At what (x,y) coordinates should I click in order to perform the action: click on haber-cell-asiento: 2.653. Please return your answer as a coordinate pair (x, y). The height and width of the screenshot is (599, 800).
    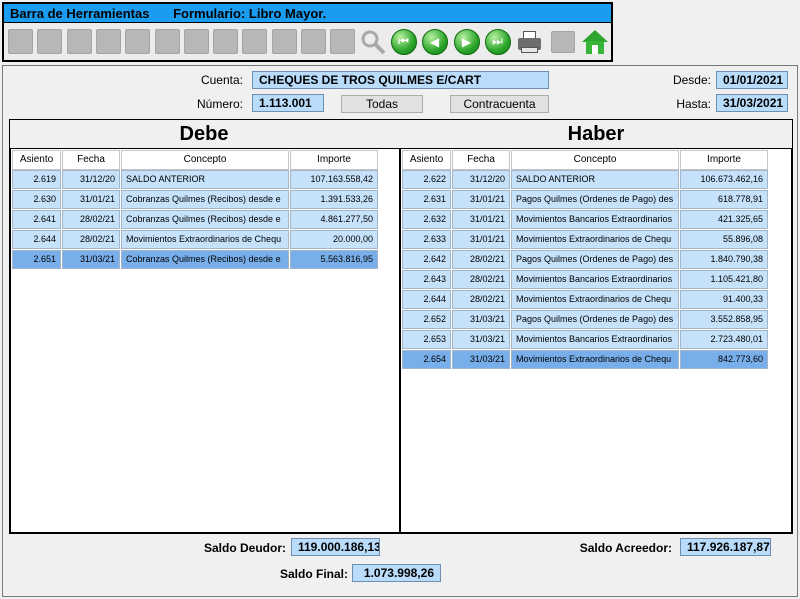
    Looking at the image, I should click on (426, 339).